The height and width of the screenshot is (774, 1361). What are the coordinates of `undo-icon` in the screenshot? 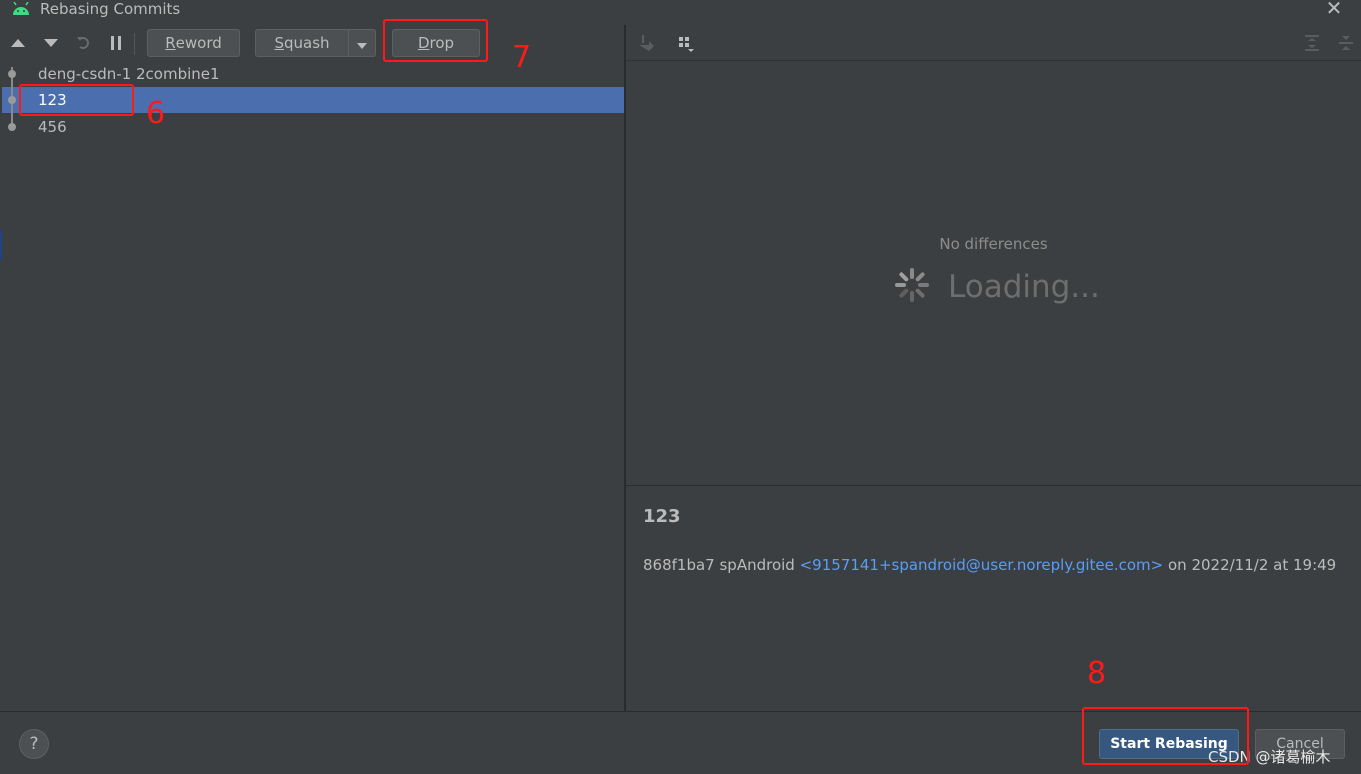 It's located at (84, 43).